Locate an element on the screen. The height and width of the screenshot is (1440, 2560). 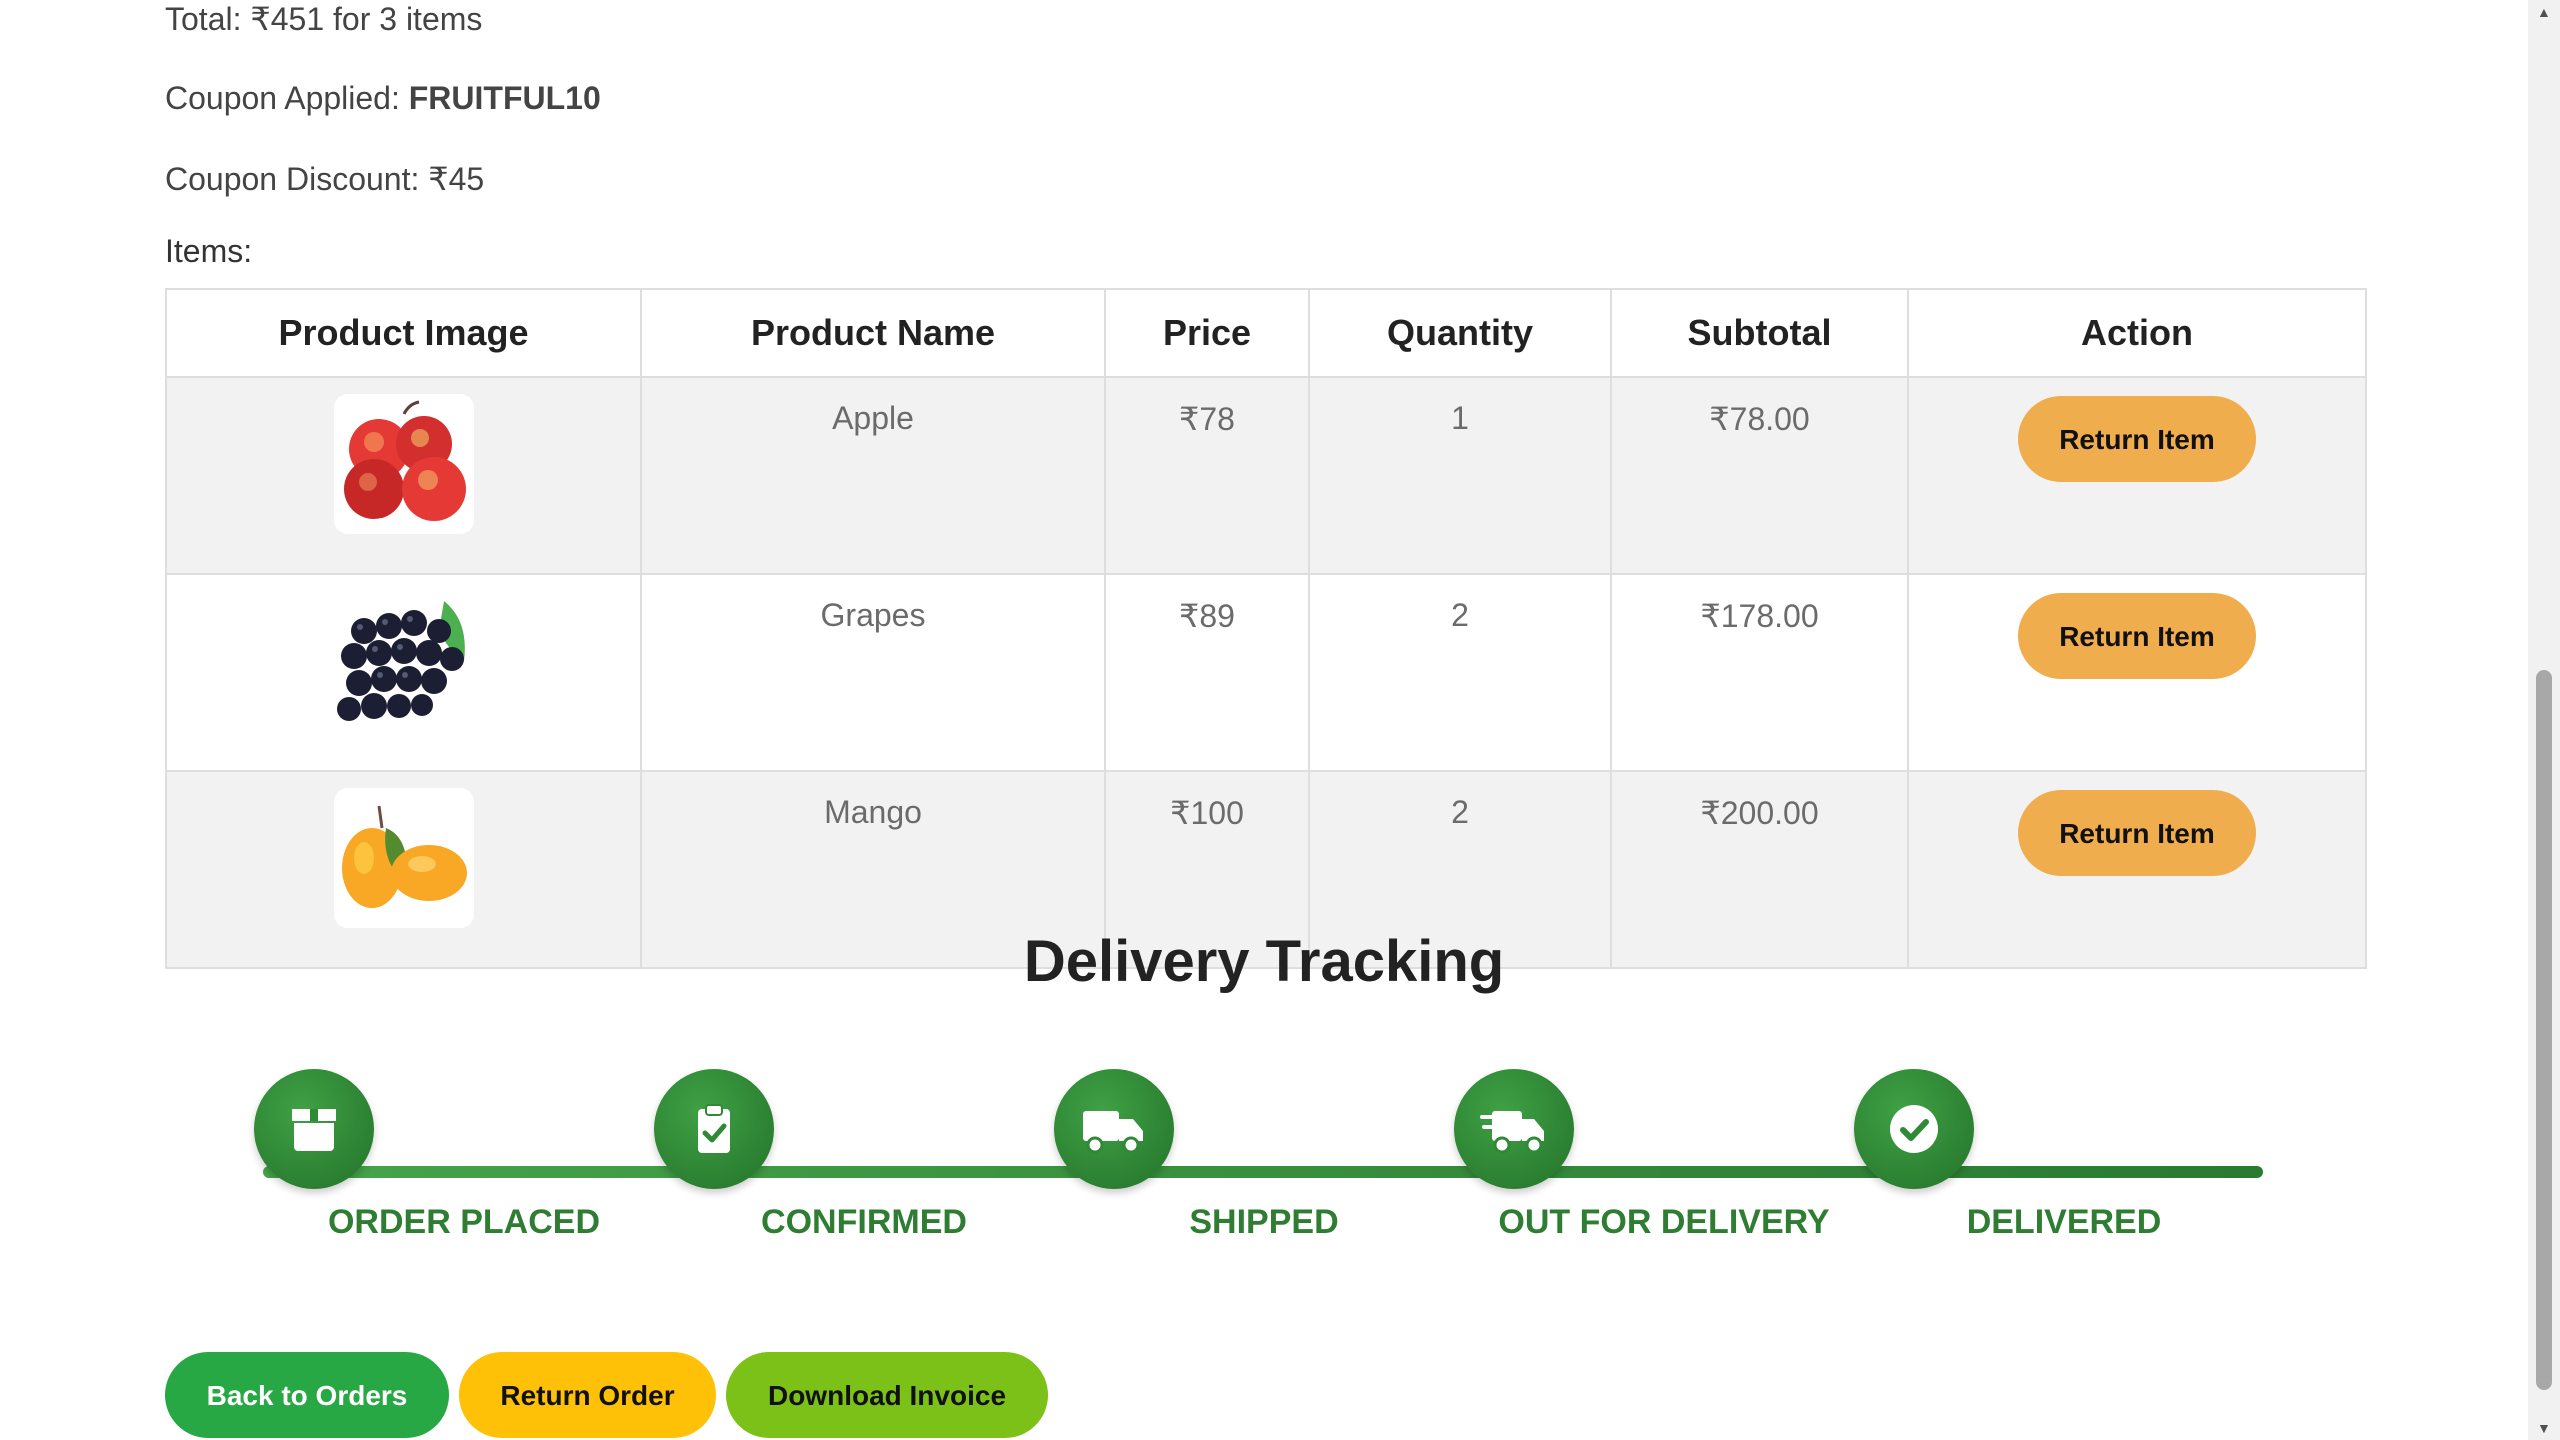
step-order-placed is located at coordinates (314, 1129).